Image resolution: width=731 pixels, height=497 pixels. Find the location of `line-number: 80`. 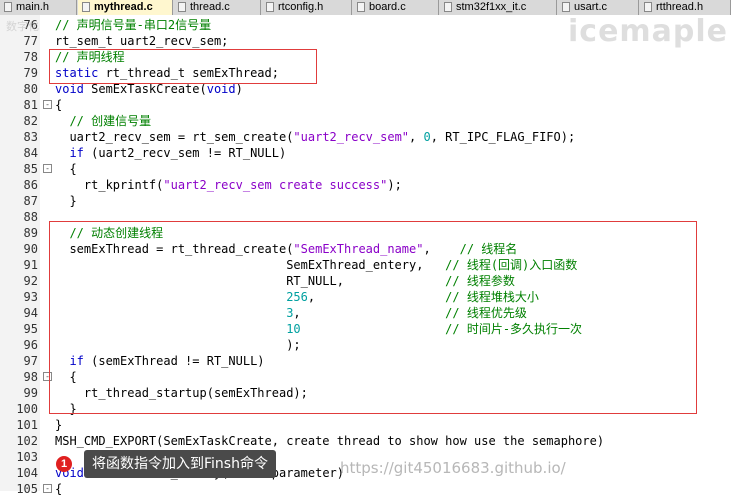

line-number: 80 is located at coordinates (30, 89).